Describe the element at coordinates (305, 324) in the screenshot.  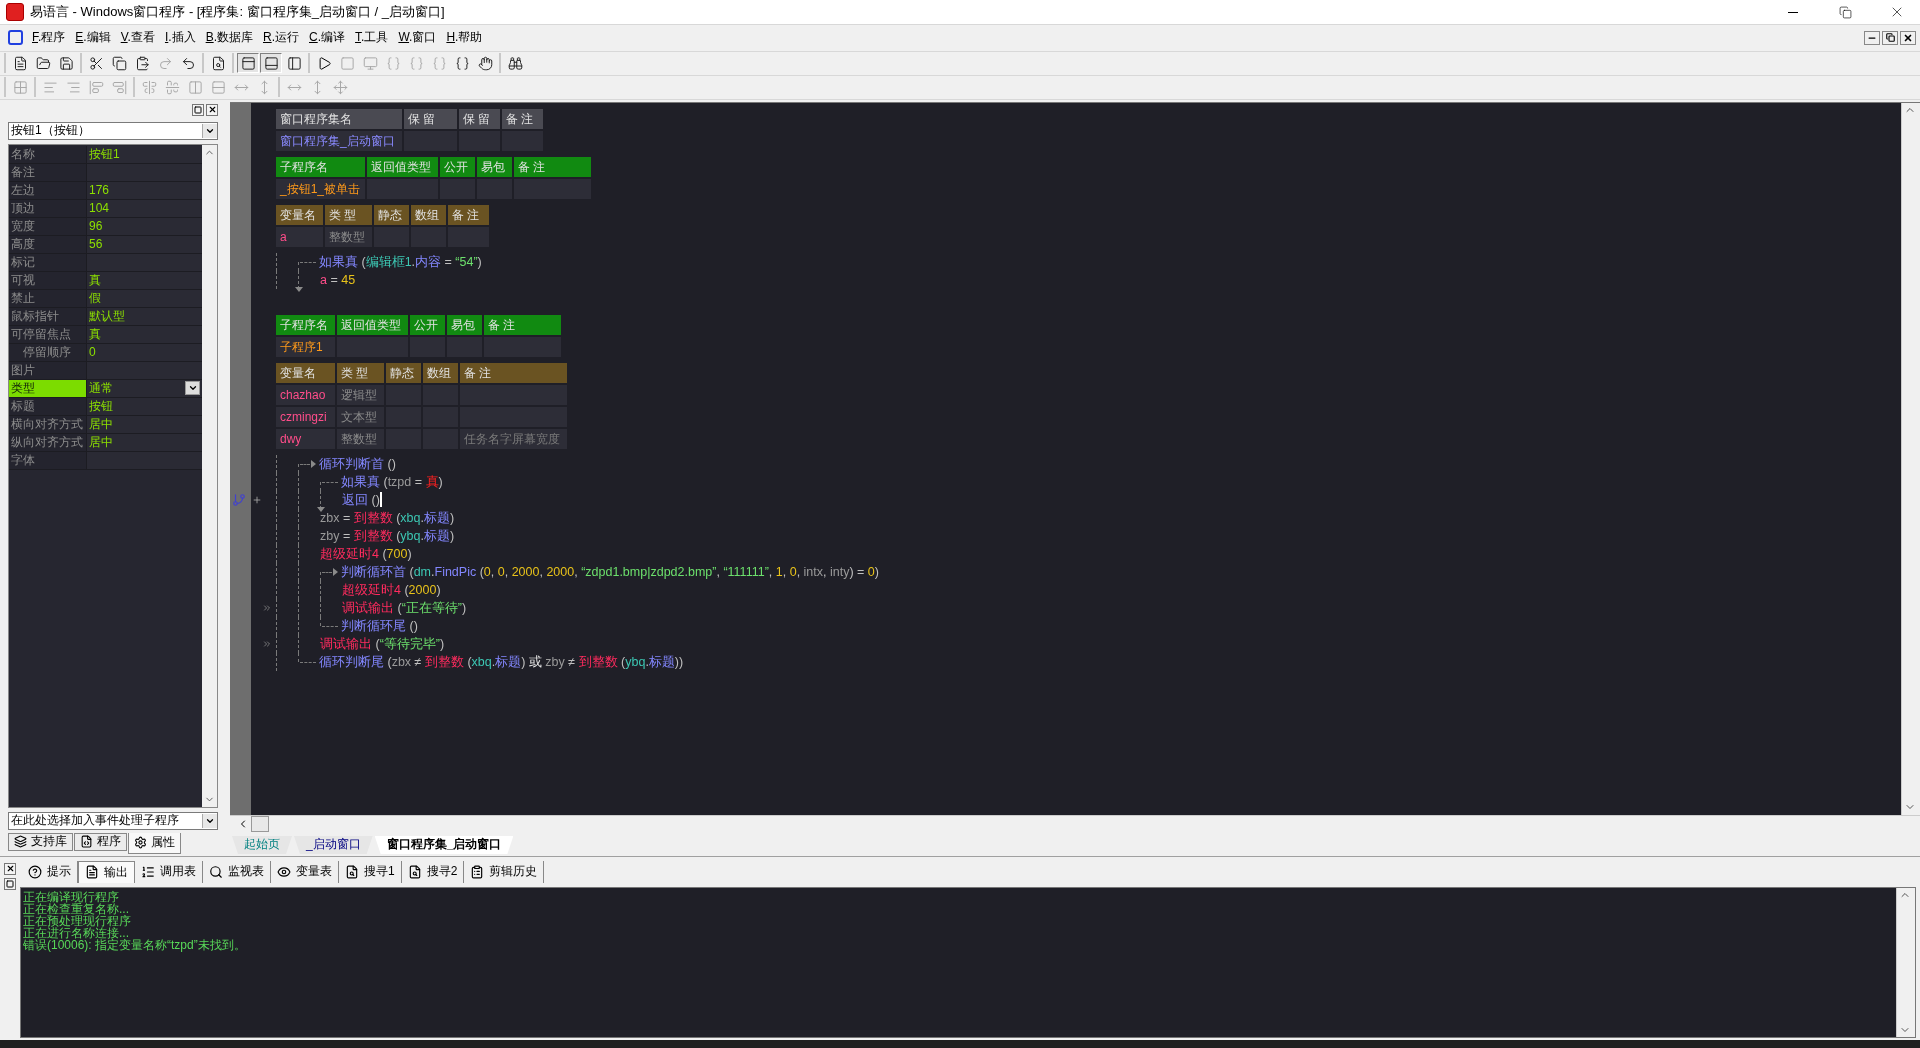
I see `column-header: 子程序名` at that location.